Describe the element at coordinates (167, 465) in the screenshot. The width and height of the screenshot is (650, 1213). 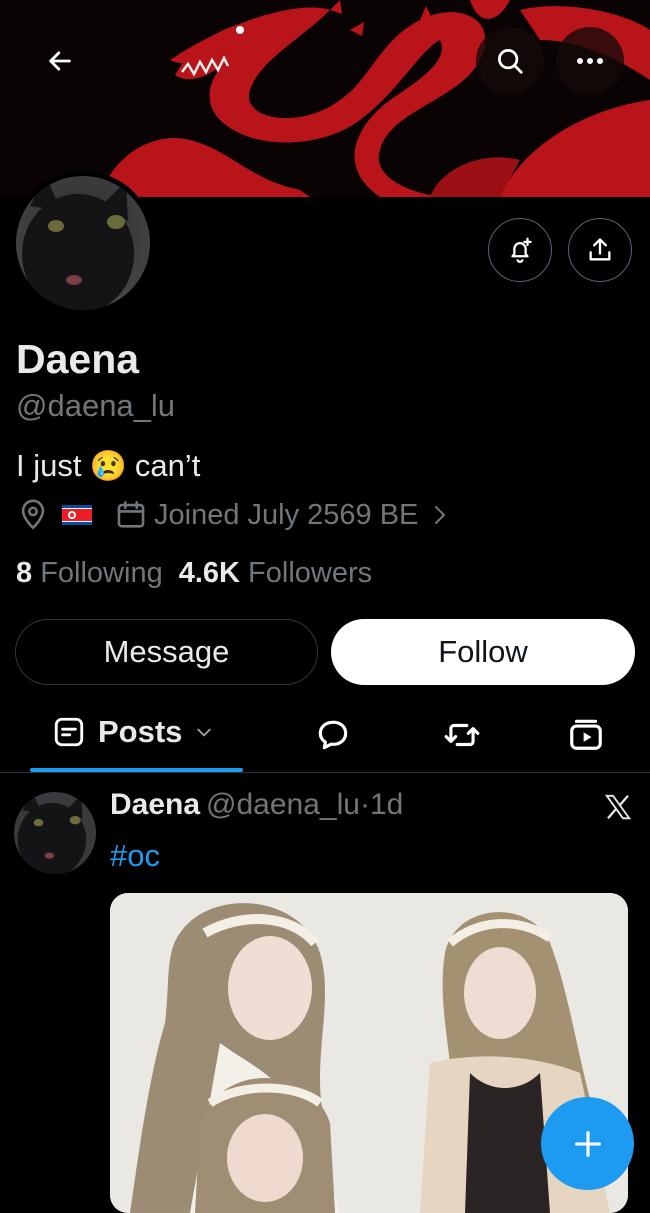
I see `bio-text-end: can’t` at that location.